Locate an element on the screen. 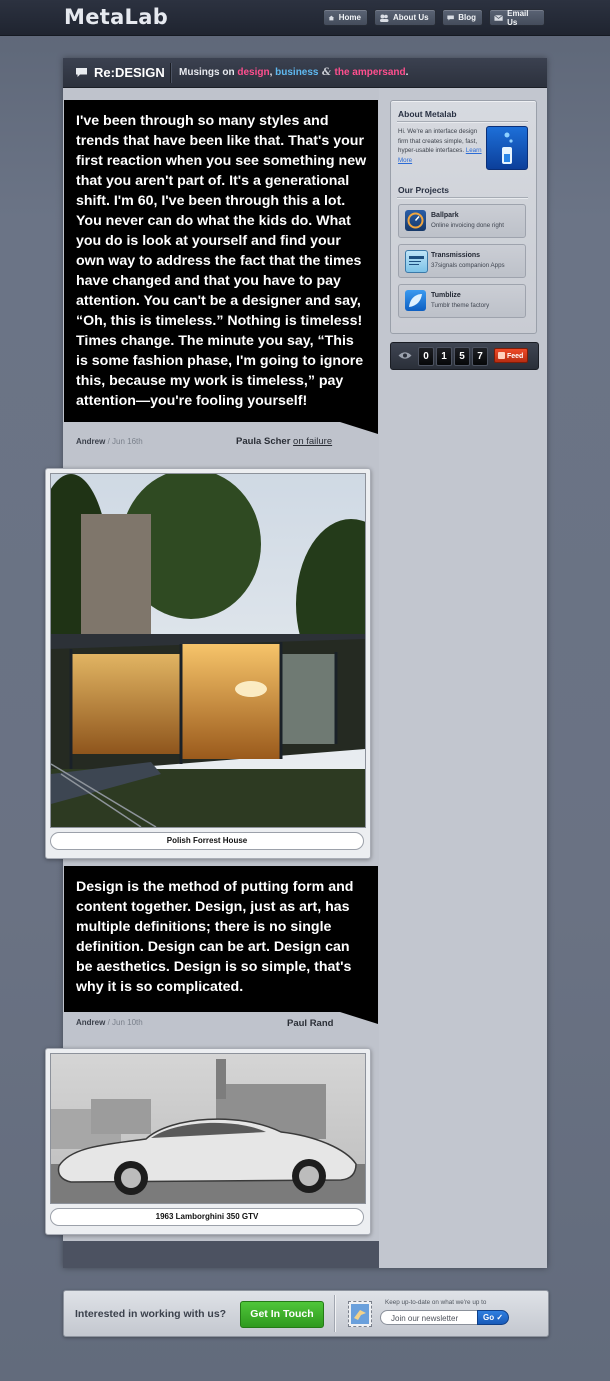 The image size is (610, 1381). gauge-icon is located at coordinates (415, 220).